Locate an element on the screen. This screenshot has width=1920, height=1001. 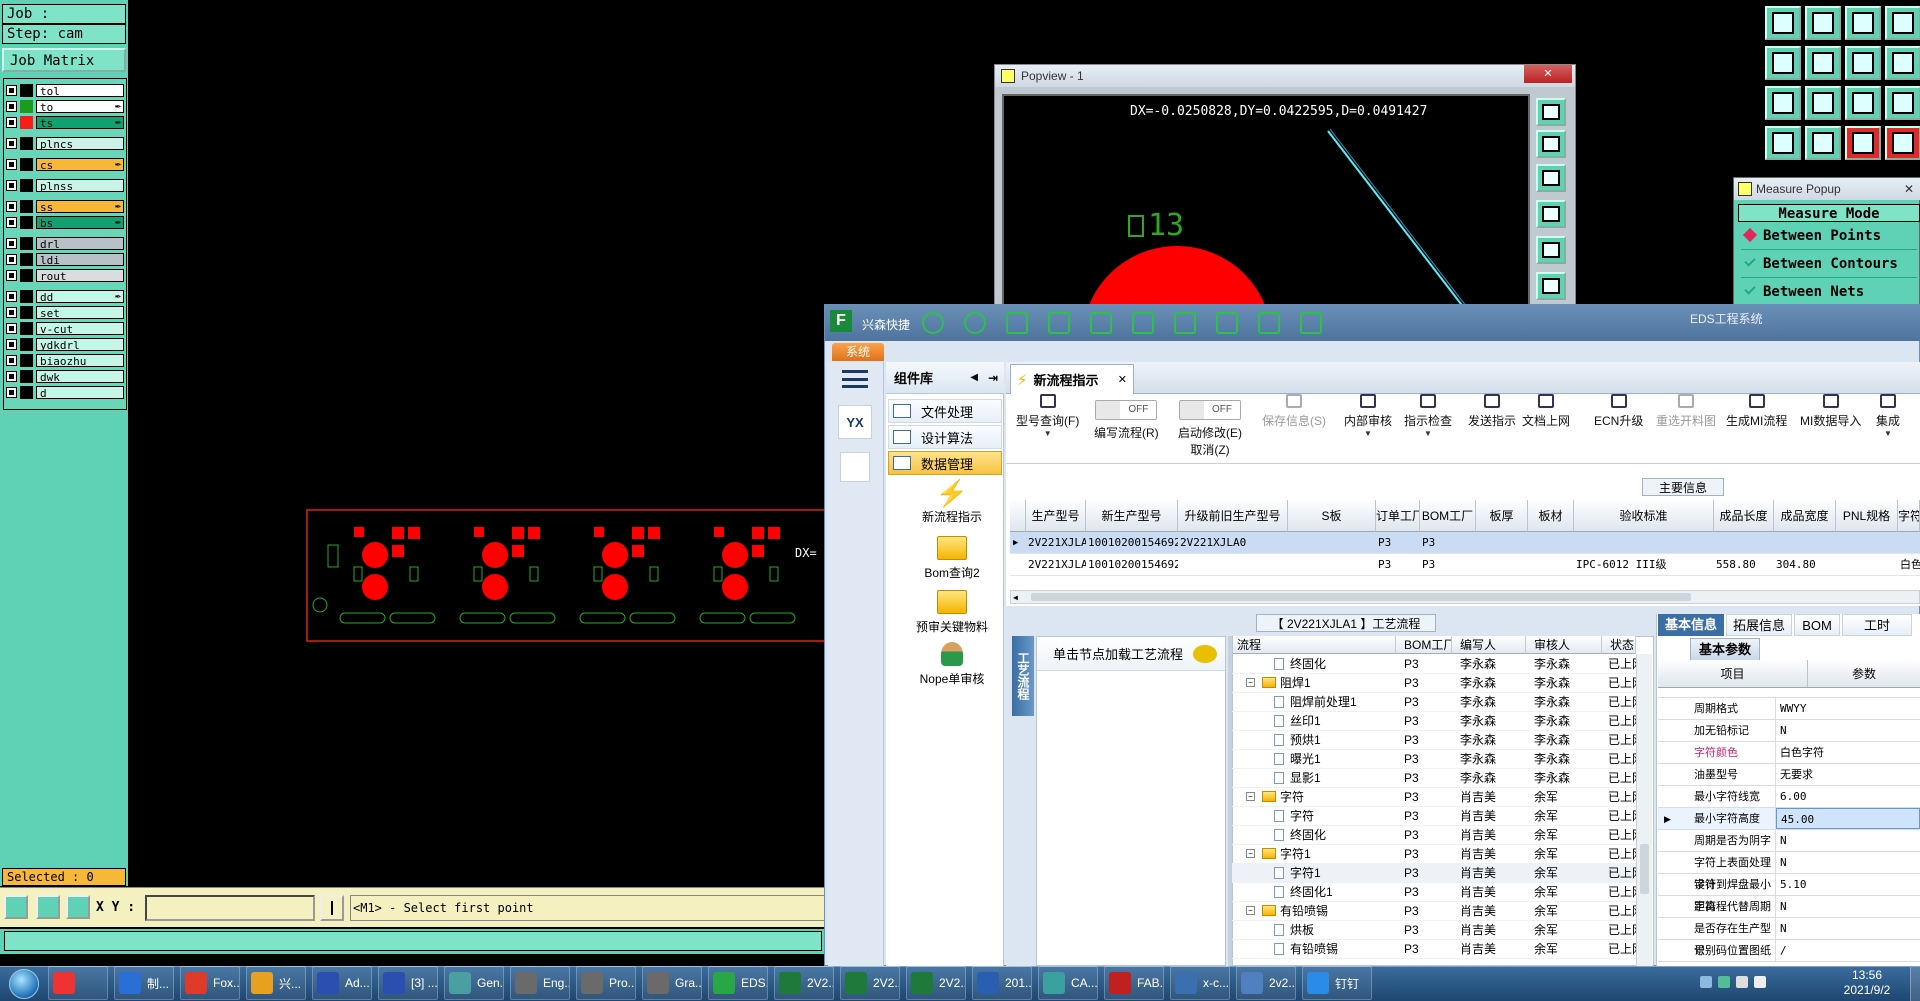
tree-node: 字符 is located at coordinates (1314, 816).